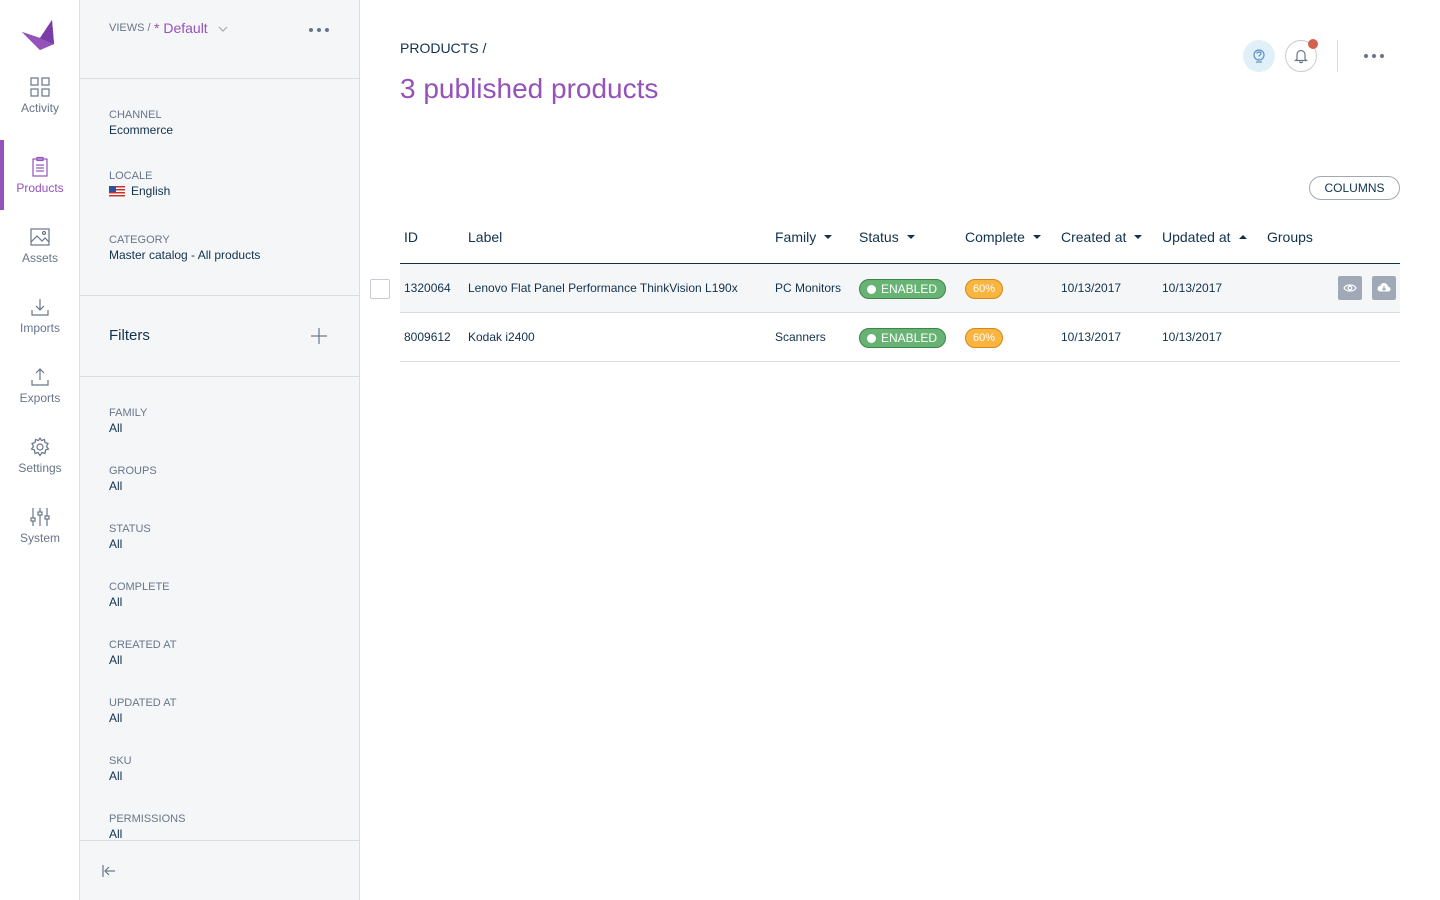  I want to click on column-header-groups: Groups, so click(1290, 237).